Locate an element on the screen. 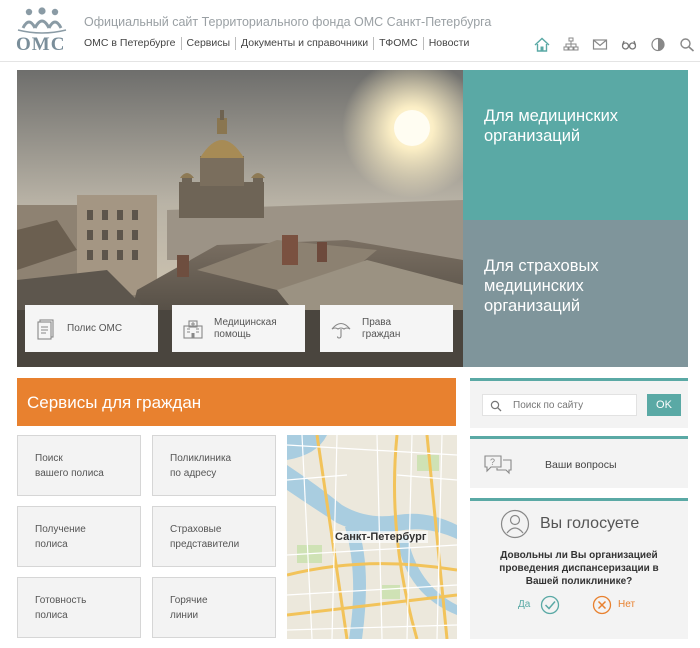  hospital-icon is located at coordinates (193, 329).